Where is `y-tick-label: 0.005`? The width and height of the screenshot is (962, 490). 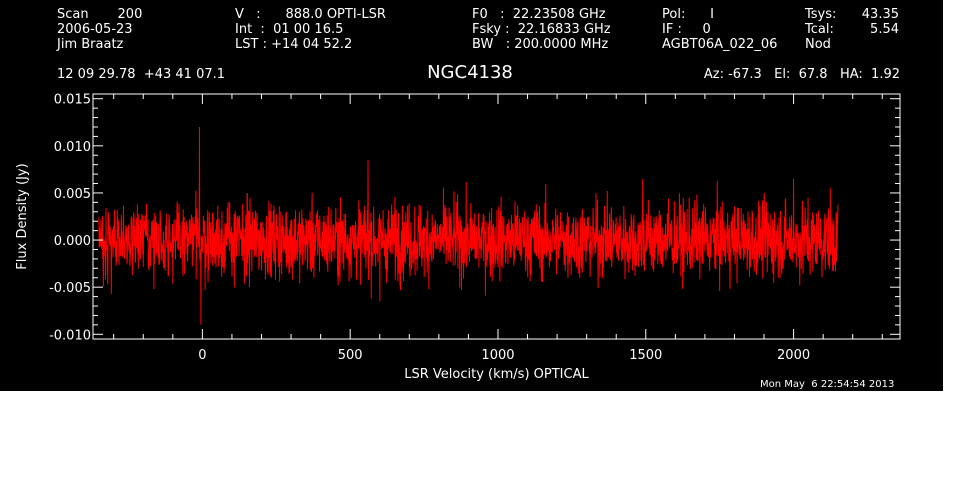 y-tick-label: 0.005 is located at coordinates (72, 194).